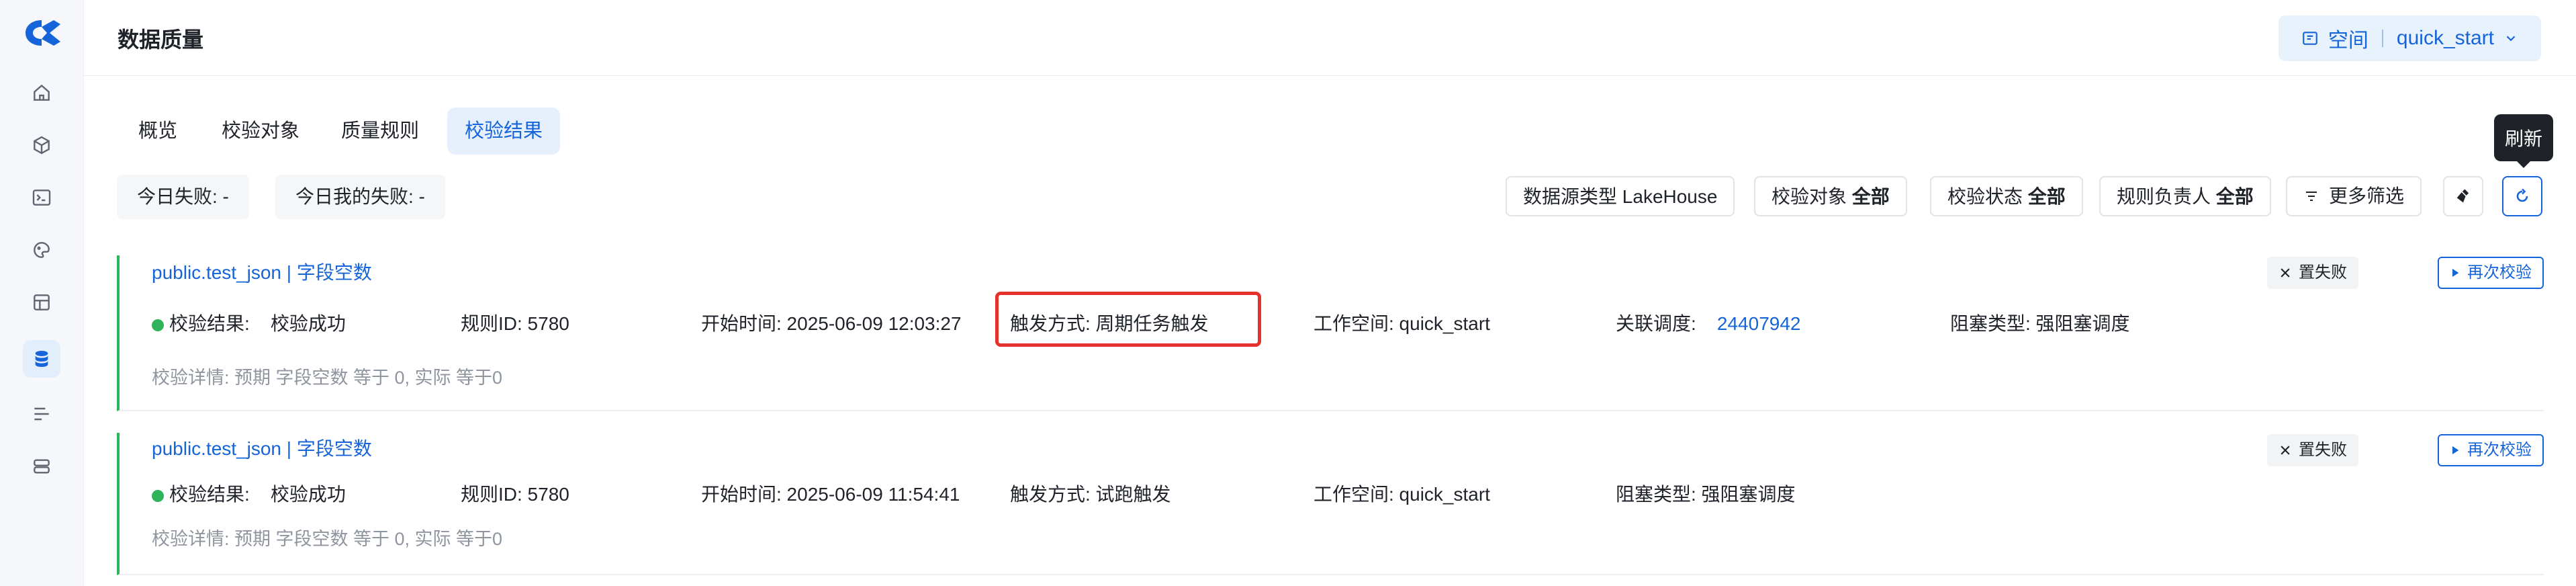 This screenshot has height=586, width=2576. Describe the element at coordinates (260, 131) in the screenshot. I see `tab-check-objects: 校验对象` at that location.